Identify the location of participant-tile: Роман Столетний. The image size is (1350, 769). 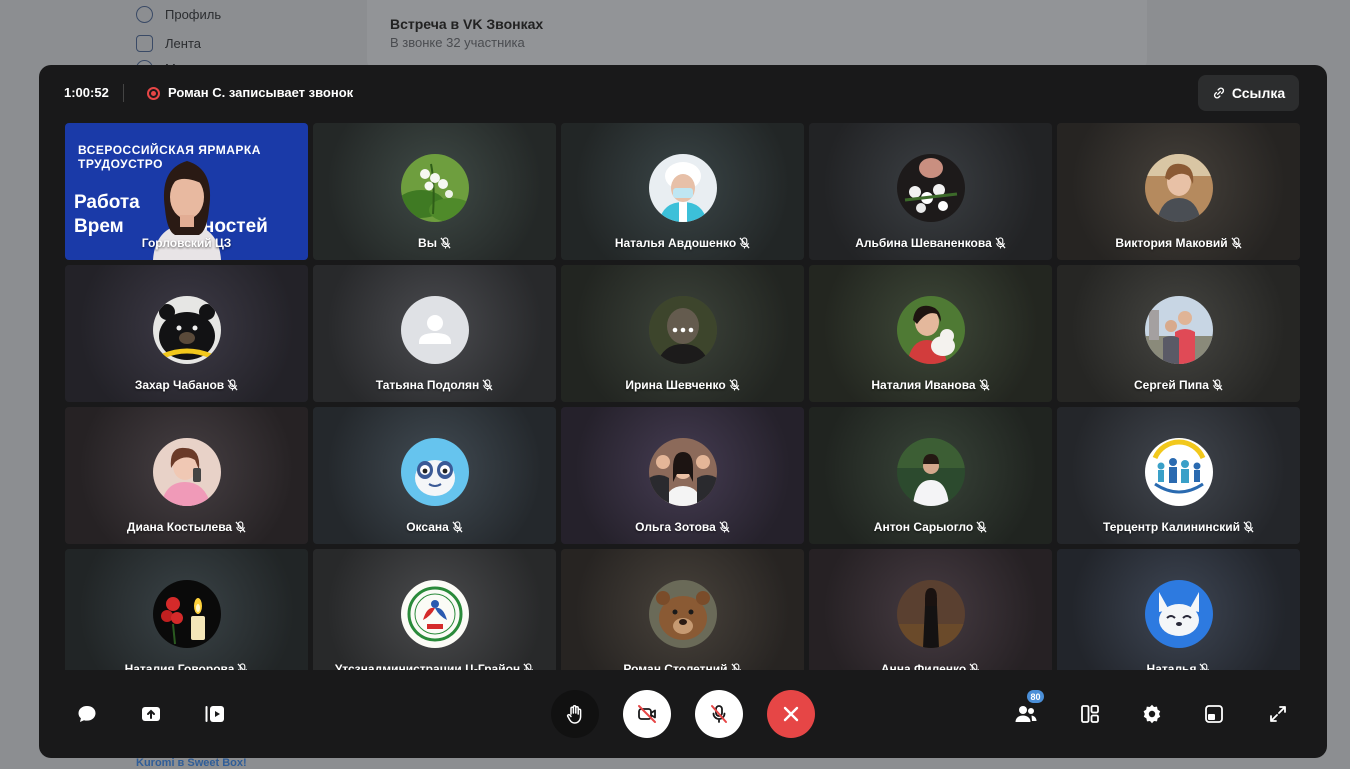
(682, 609).